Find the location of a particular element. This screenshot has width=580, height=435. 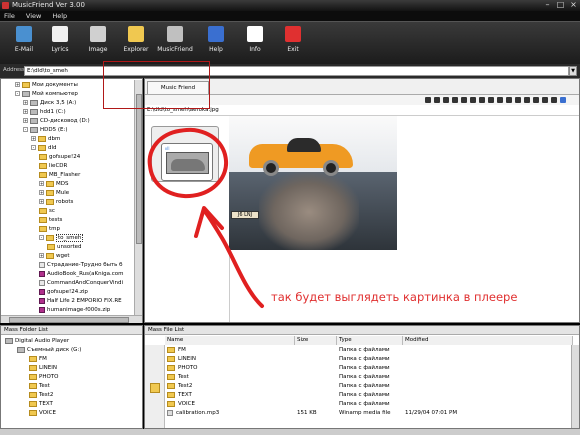

tree-item: tmp is located at coordinates (49, 229).